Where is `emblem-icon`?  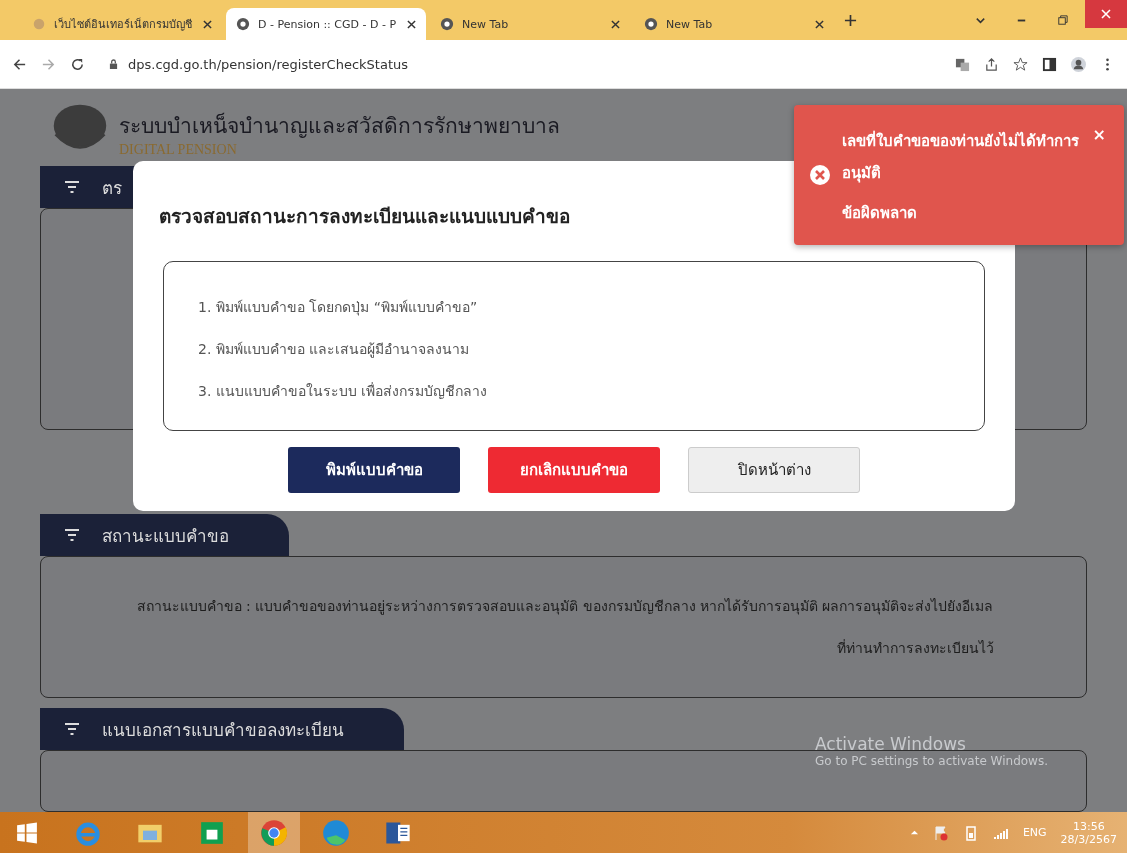 emblem-icon is located at coordinates (39, 24).